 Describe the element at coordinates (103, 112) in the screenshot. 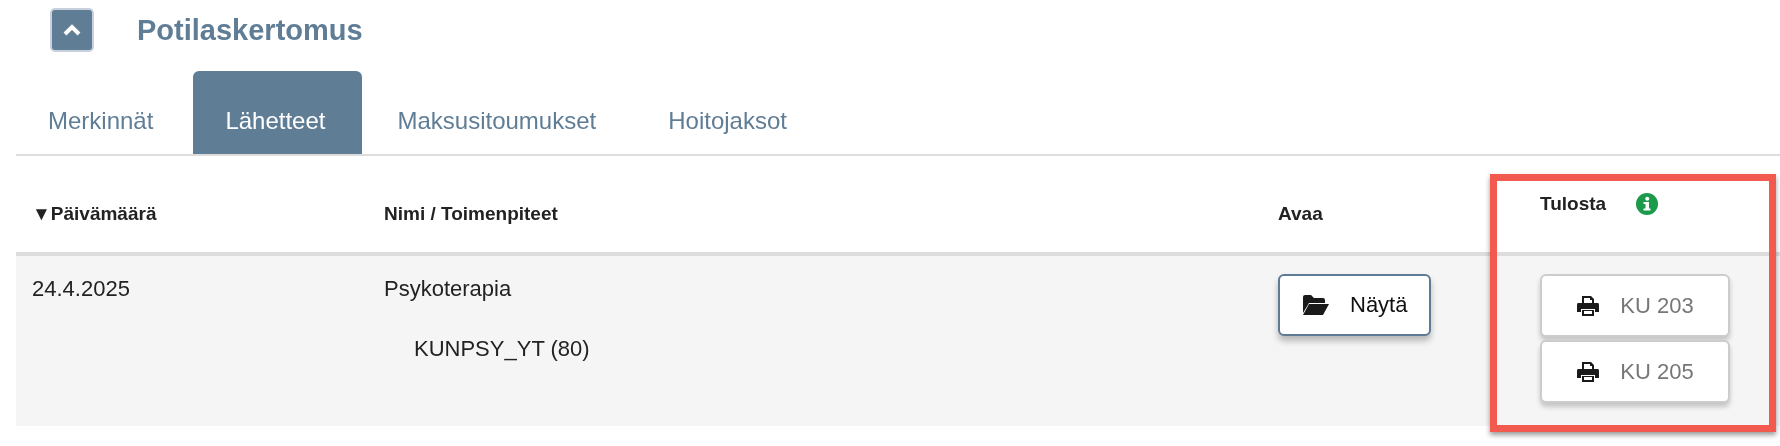

I see `tab: Merkinnät` at that location.